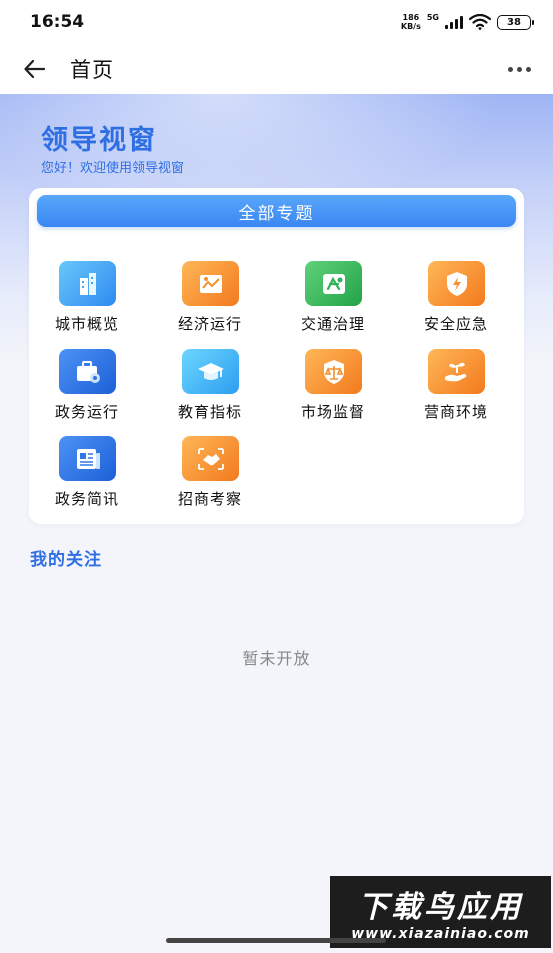 Image resolution: width=553 pixels, height=953 pixels. I want to click on topic-label: 政务简讯, so click(86, 499).